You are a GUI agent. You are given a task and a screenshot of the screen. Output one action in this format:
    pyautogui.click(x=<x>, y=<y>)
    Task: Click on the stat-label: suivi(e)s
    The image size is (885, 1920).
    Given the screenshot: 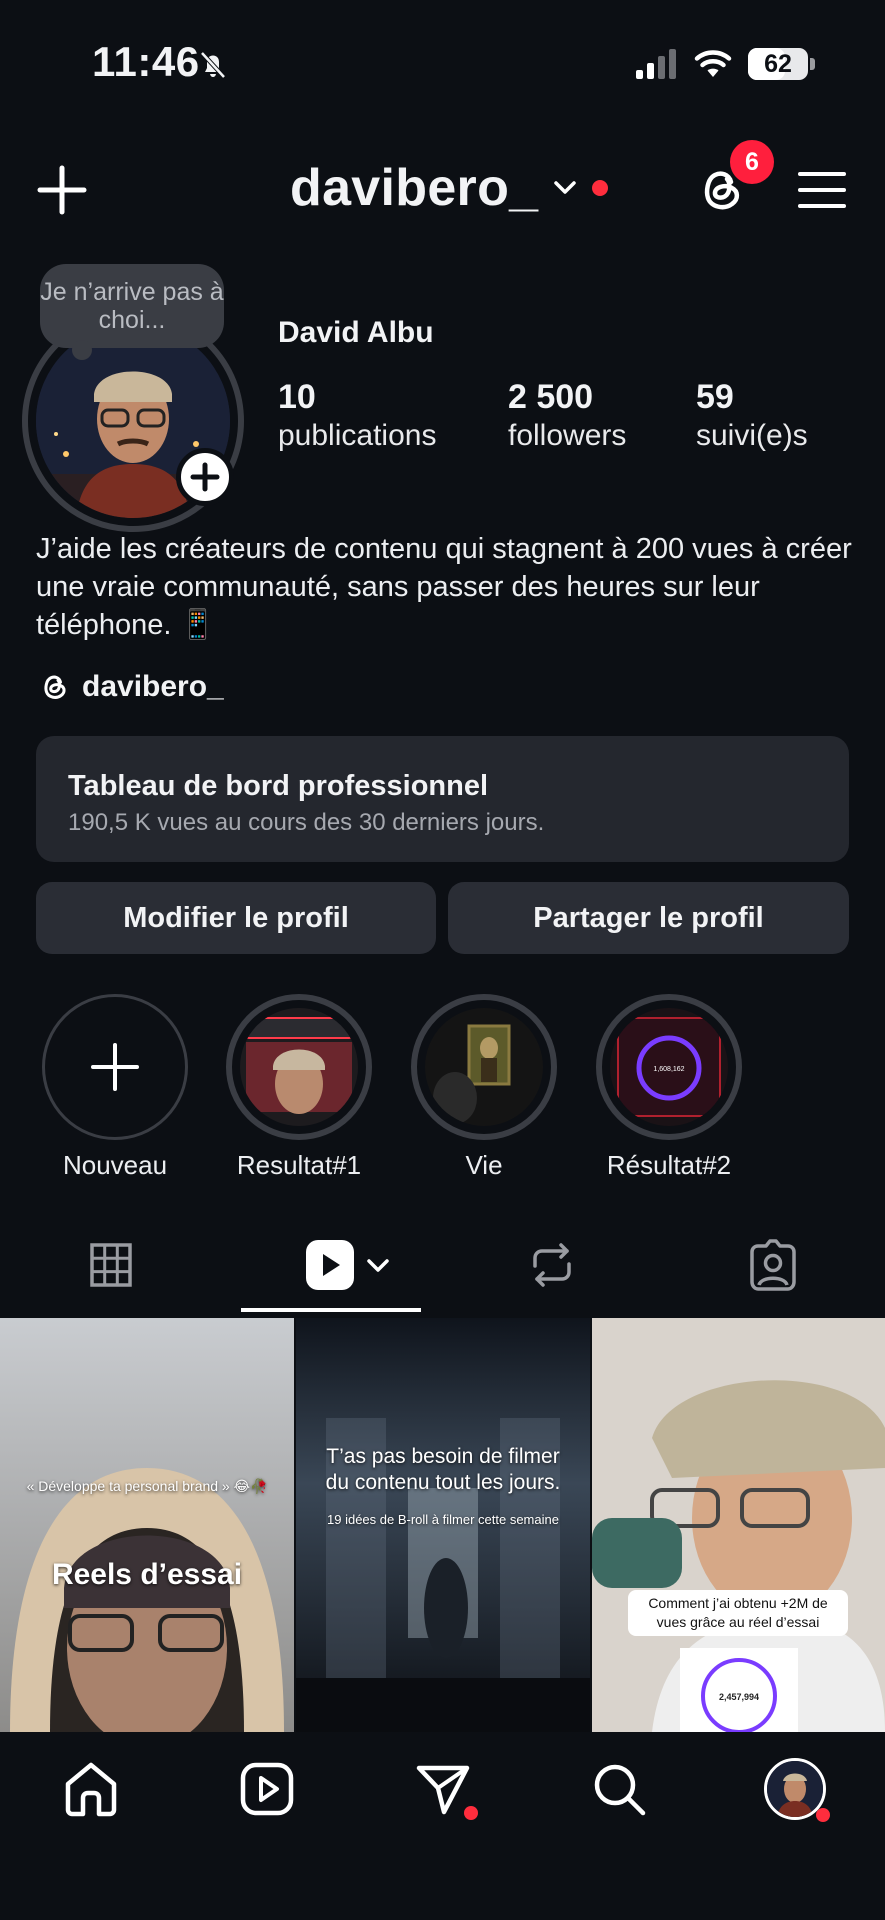 What is the action you would take?
    pyautogui.click(x=752, y=435)
    